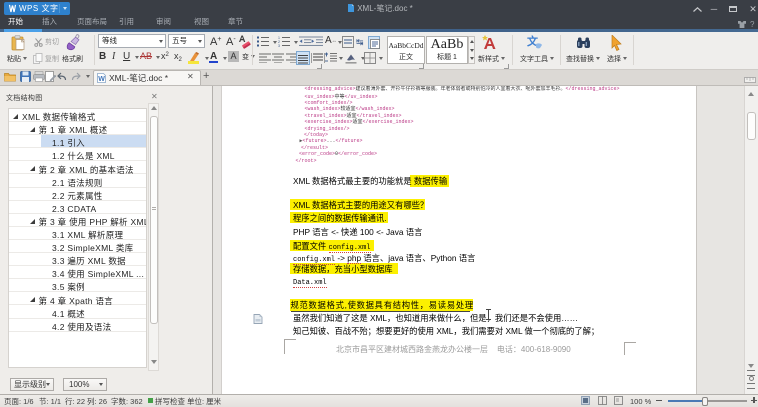 Image resolution: width=758 pixels, height=407 pixels. What do you see at coordinates (101, 79) in the screenshot?
I see `svg-text: W` at bounding box center [101, 79].